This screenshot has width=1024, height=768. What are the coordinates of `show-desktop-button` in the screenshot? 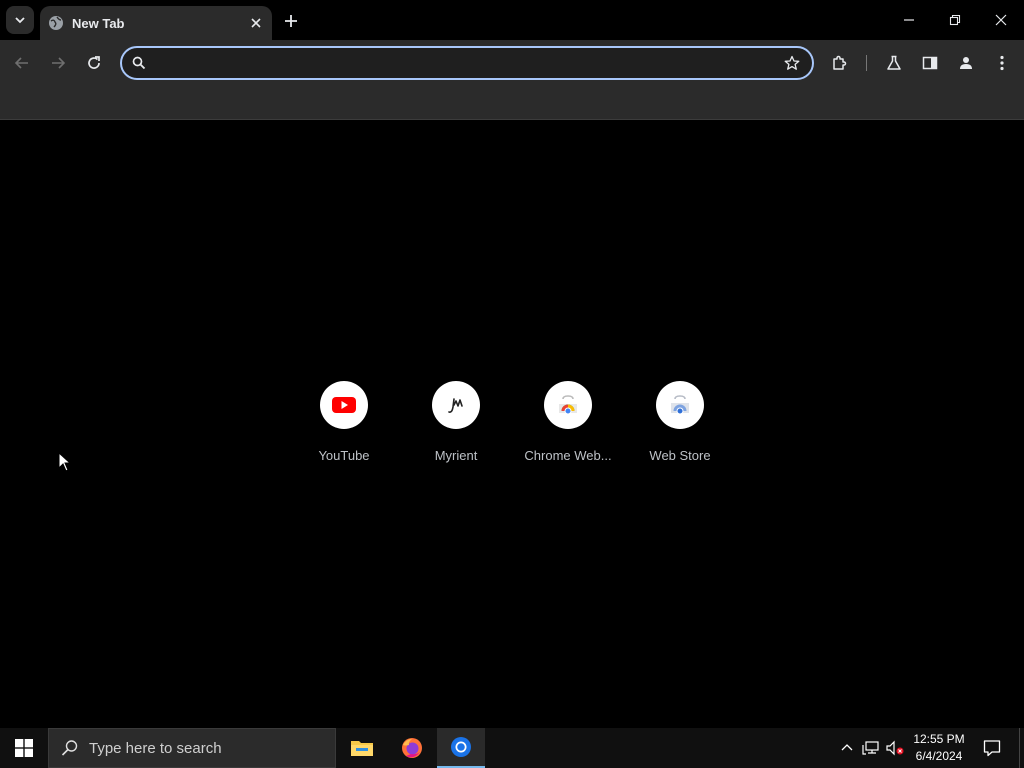 It's located at (1021, 748).